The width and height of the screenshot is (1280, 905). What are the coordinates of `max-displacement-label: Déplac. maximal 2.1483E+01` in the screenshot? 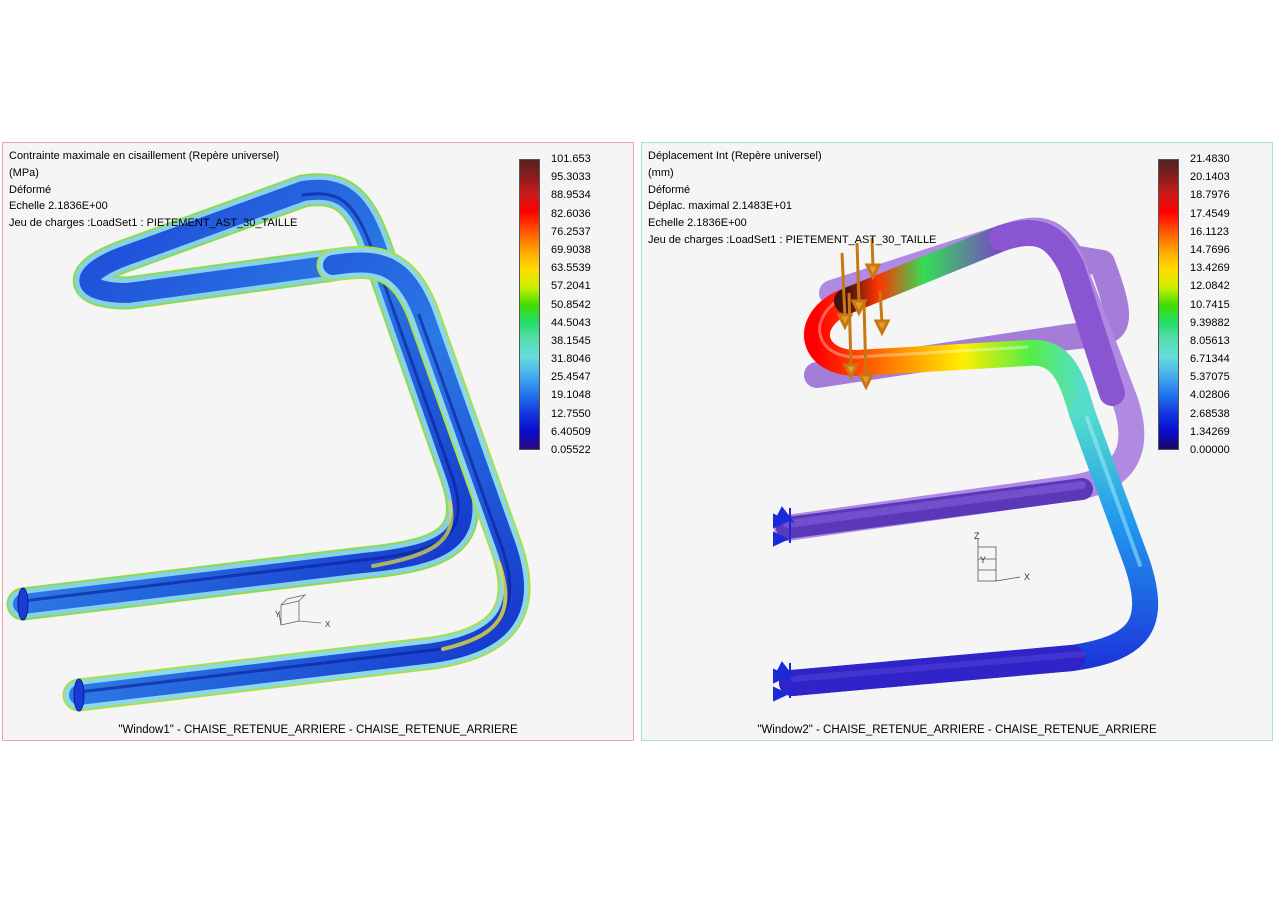 It's located at (720, 206).